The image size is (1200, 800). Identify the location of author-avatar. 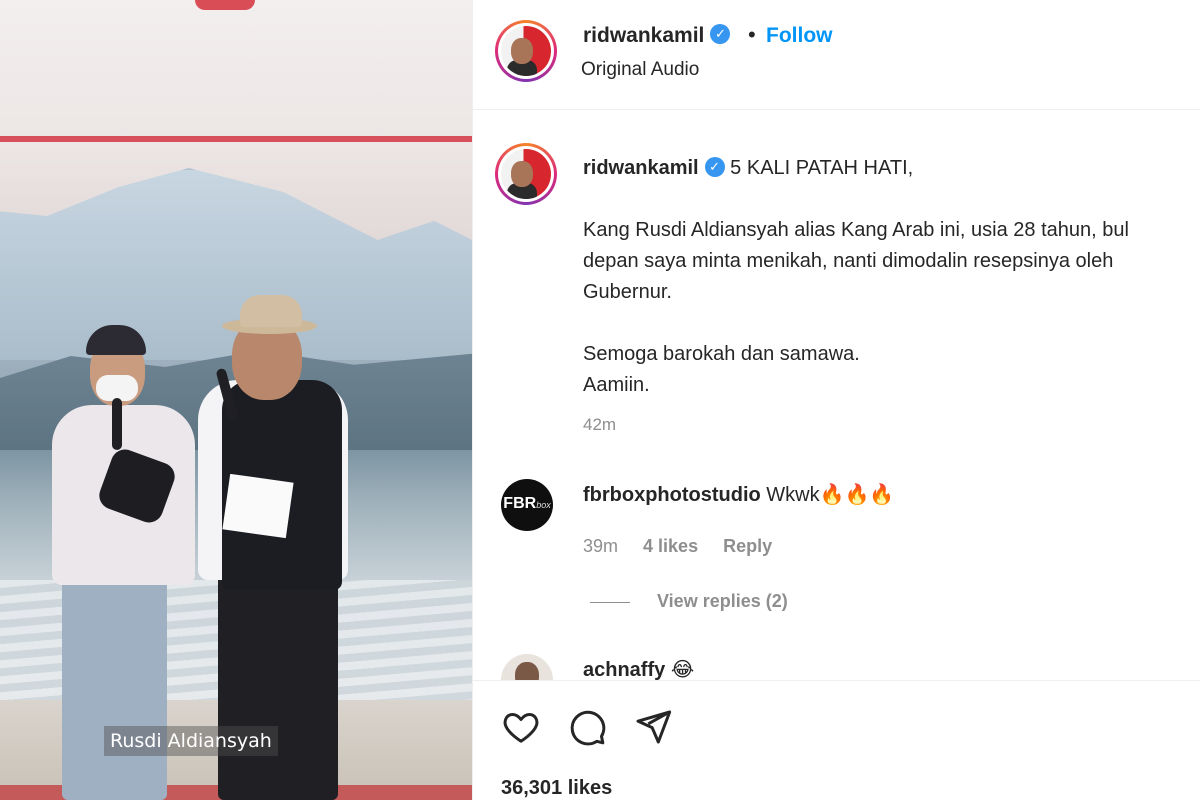
(526, 51).